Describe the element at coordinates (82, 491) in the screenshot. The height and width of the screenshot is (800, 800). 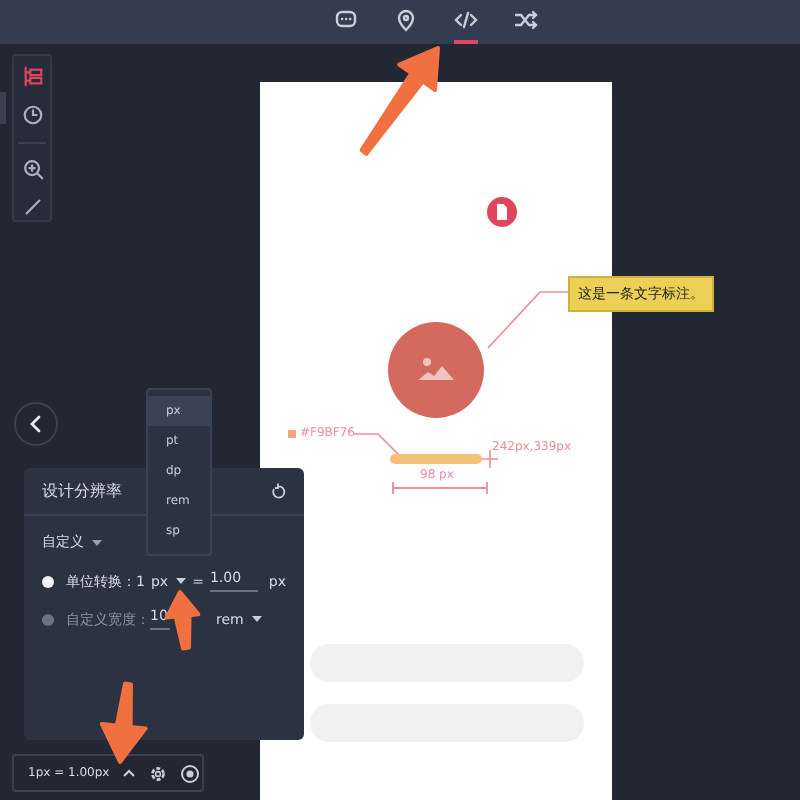
I see `panel-title: 设计分辨率` at that location.